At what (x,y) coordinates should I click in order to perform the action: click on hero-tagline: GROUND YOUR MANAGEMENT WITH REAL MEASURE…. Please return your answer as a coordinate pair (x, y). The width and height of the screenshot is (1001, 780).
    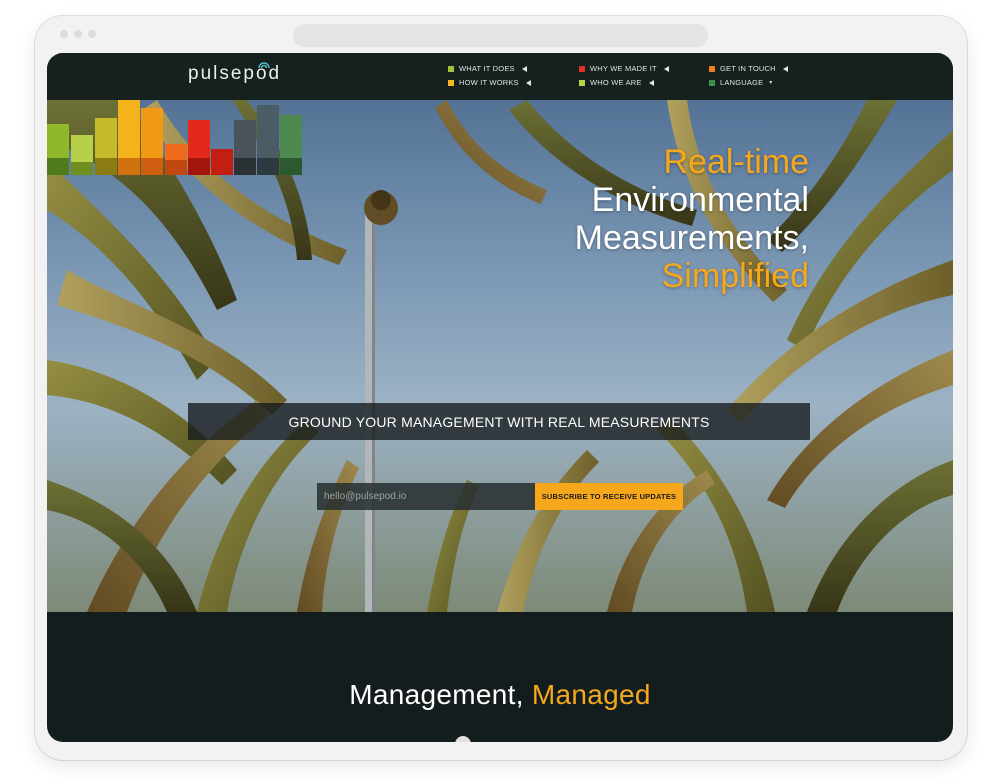
    Looking at the image, I should click on (499, 421).